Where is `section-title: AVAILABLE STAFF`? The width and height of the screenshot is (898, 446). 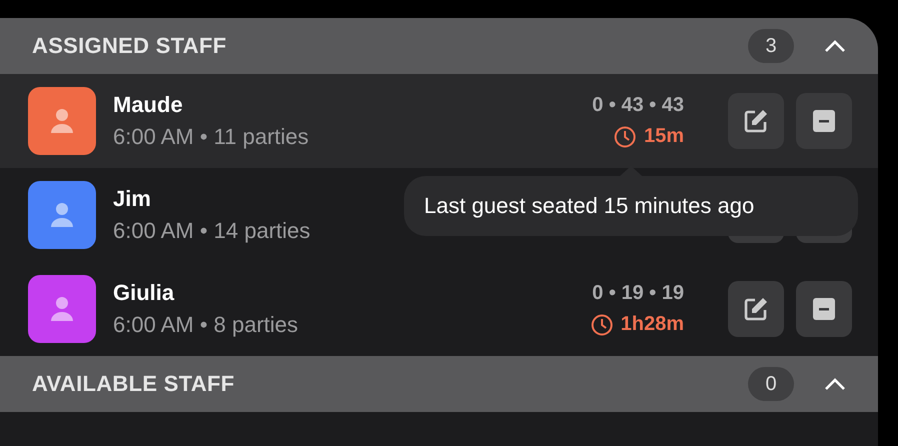 section-title: AVAILABLE STAFF is located at coordinates (134, 384).